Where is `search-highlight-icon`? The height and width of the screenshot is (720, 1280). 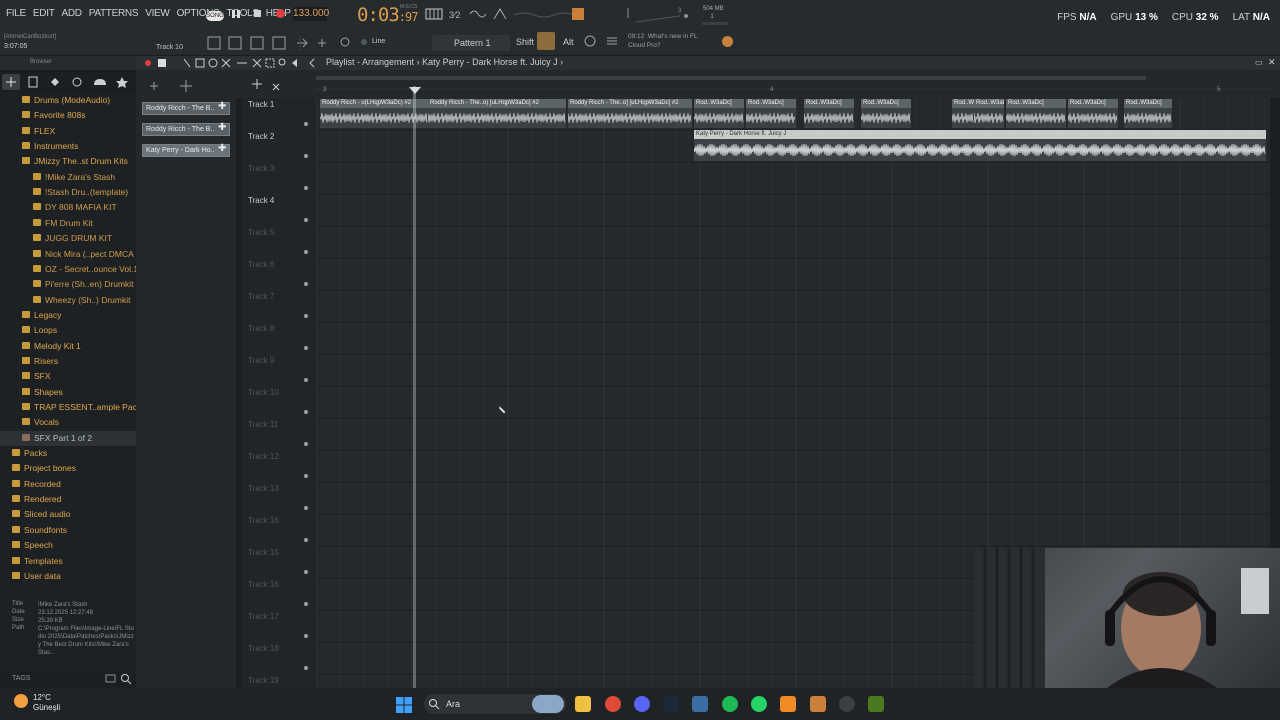
search-highlight-icon is located at coordinates (548, 704).